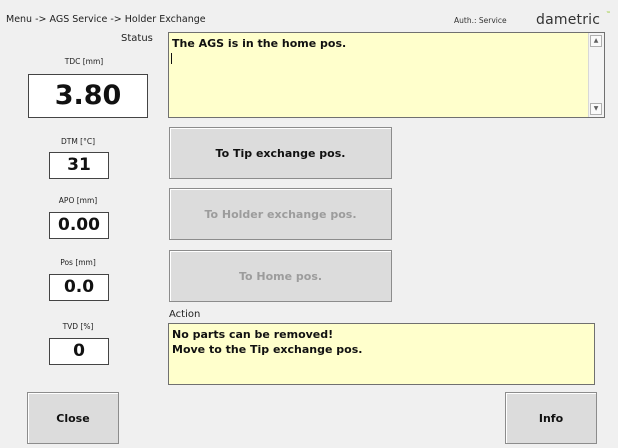 The width and height of the screenshot is (618, 448). Describe the element at coordinates (79, 287) in the screenshot. I see `pos-readout: 0.0` at that location.